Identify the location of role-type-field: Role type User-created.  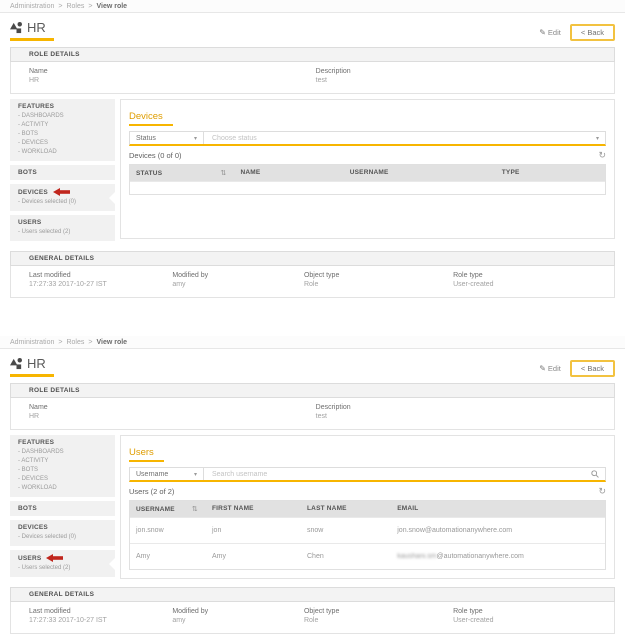
(533, 616).